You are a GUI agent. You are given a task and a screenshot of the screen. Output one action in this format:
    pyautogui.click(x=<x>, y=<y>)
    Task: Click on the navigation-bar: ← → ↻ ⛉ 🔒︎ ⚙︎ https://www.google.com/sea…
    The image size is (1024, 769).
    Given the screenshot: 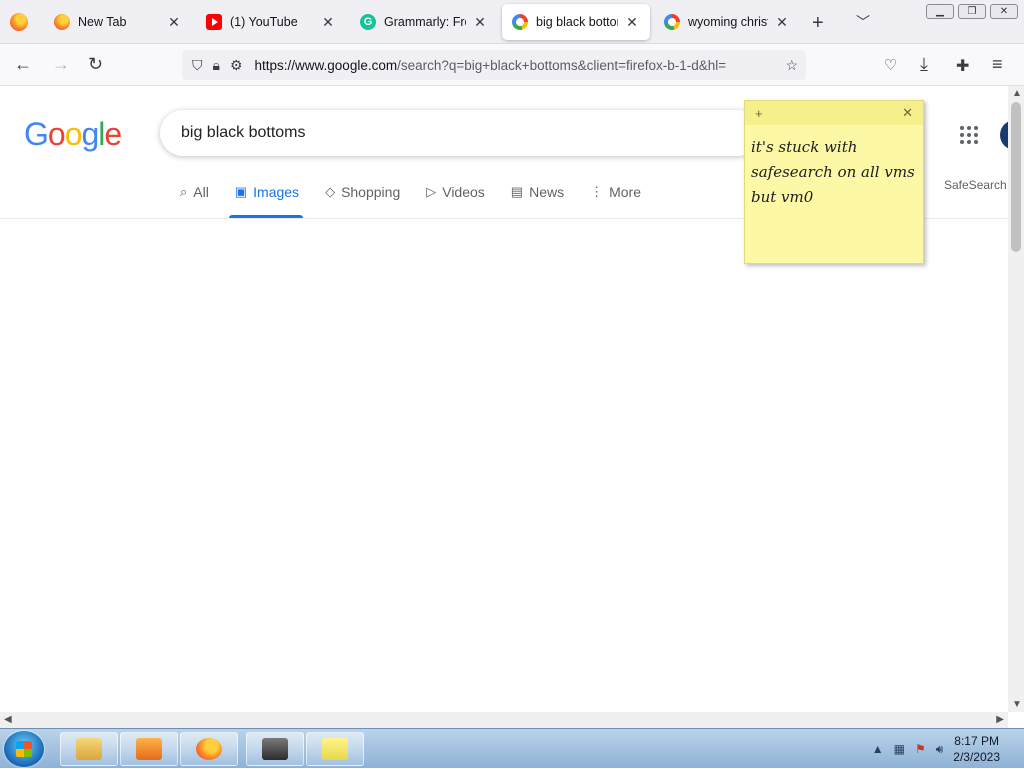 What is the action you would take?
    pyautogui.click(x=512, y=65)
    